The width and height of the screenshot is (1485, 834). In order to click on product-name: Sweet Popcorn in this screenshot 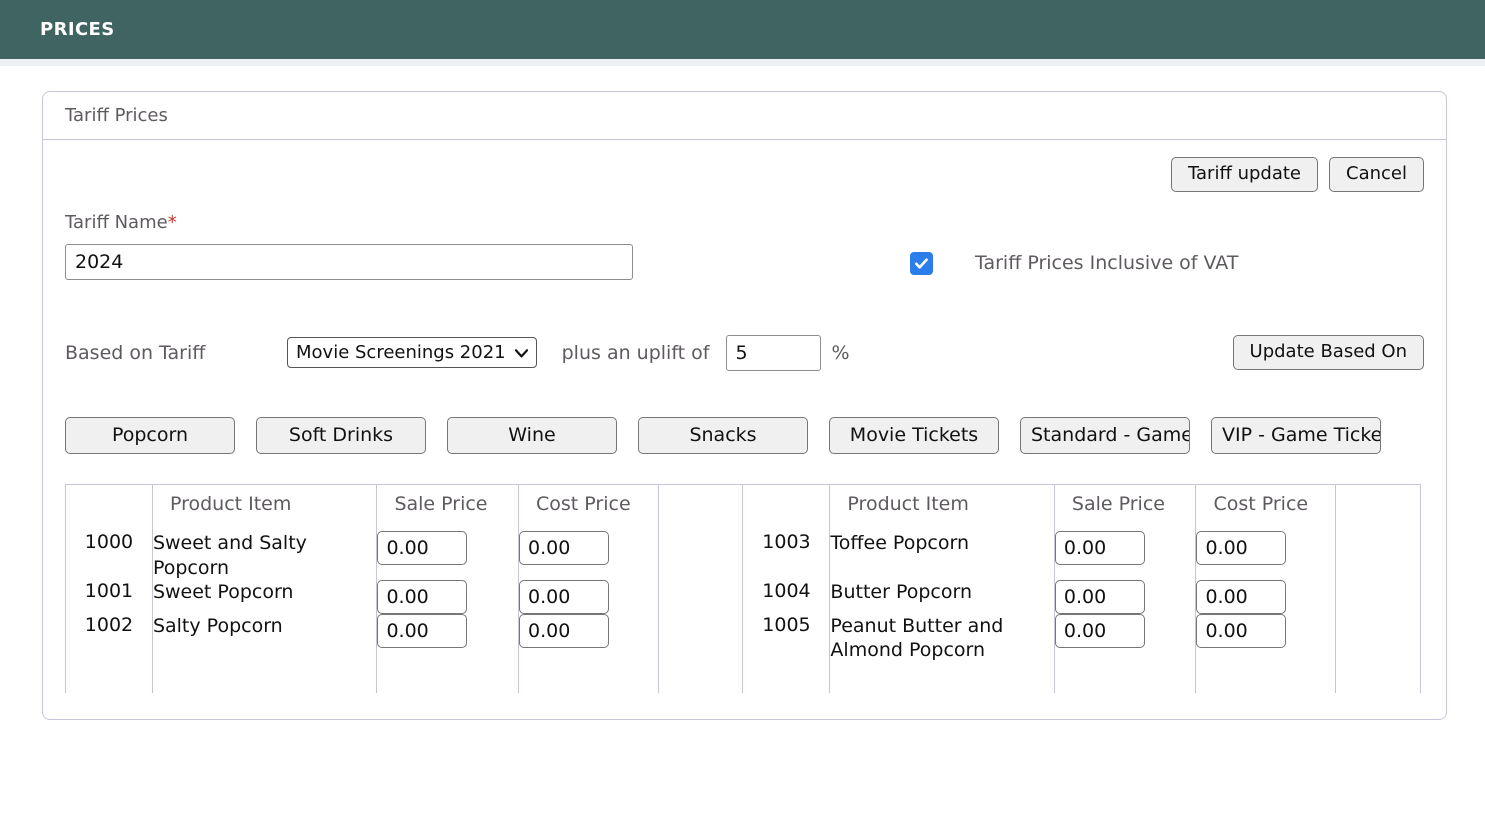, I will do `click(264, 596)`.